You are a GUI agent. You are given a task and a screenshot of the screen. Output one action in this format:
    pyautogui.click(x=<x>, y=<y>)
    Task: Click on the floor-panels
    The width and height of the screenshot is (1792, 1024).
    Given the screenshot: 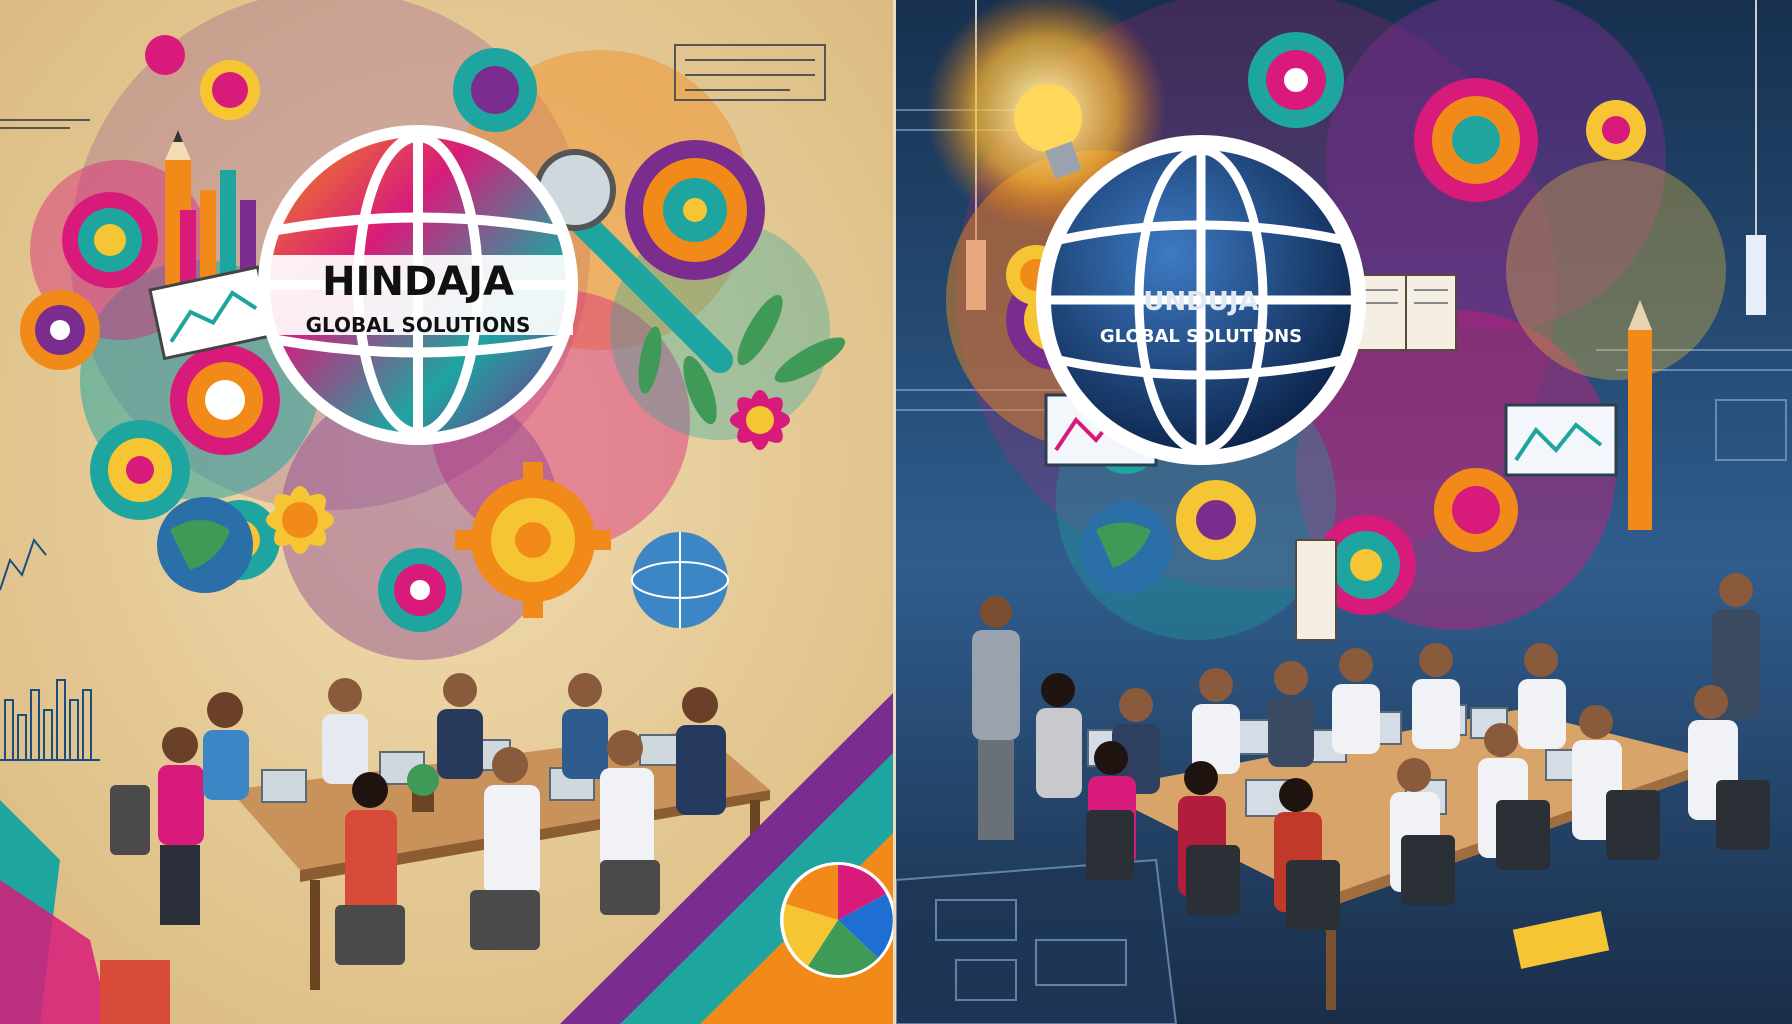 What is the action you would take?
    pyautogui.click(x=1037, y=941)
    